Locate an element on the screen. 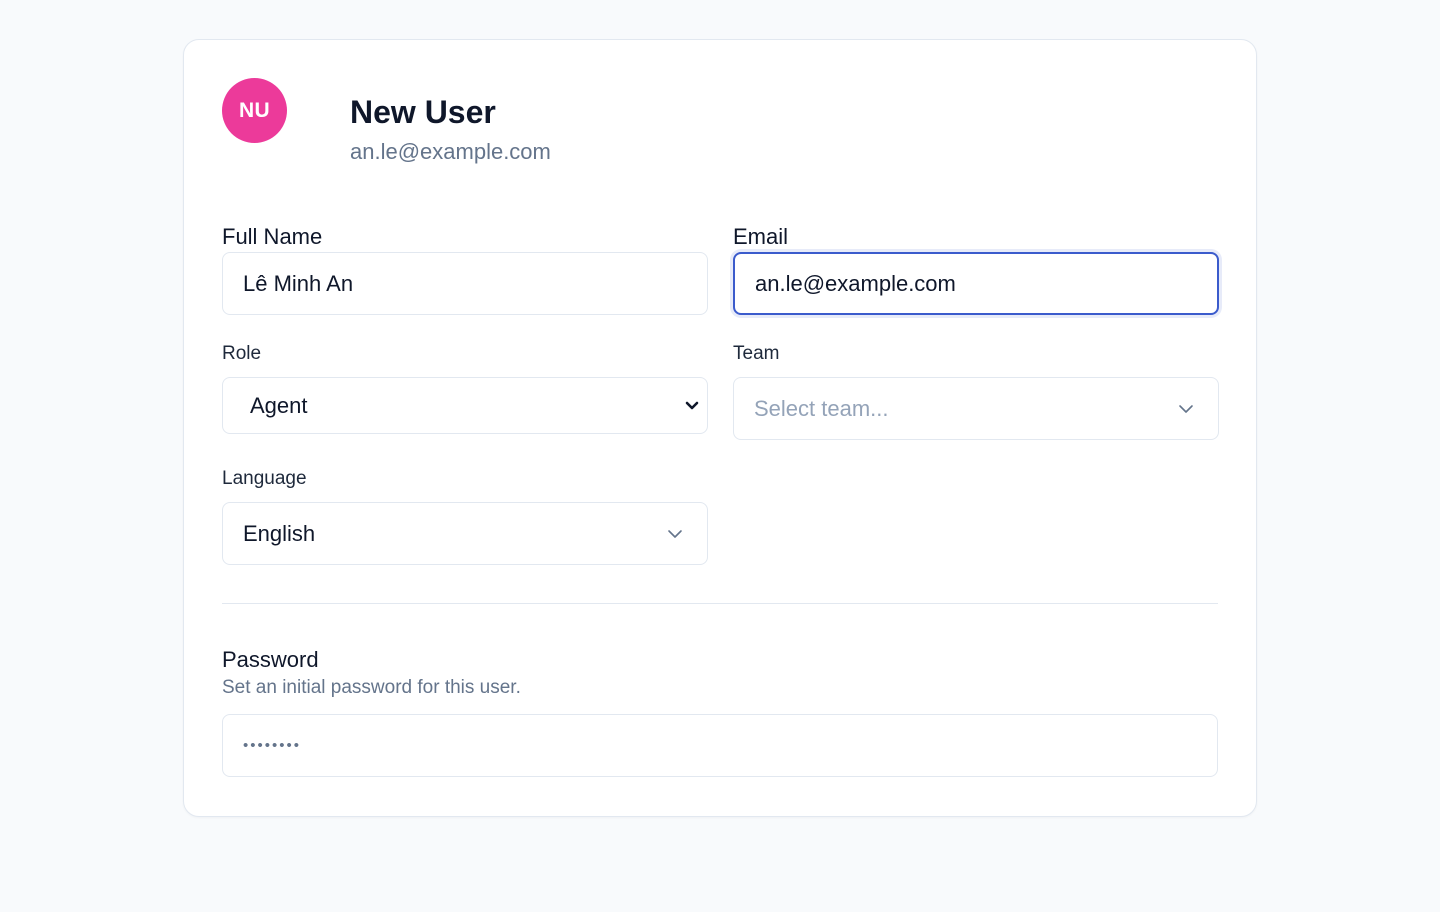  email-input: an.le@example.com is located at coordinates (976, 283).